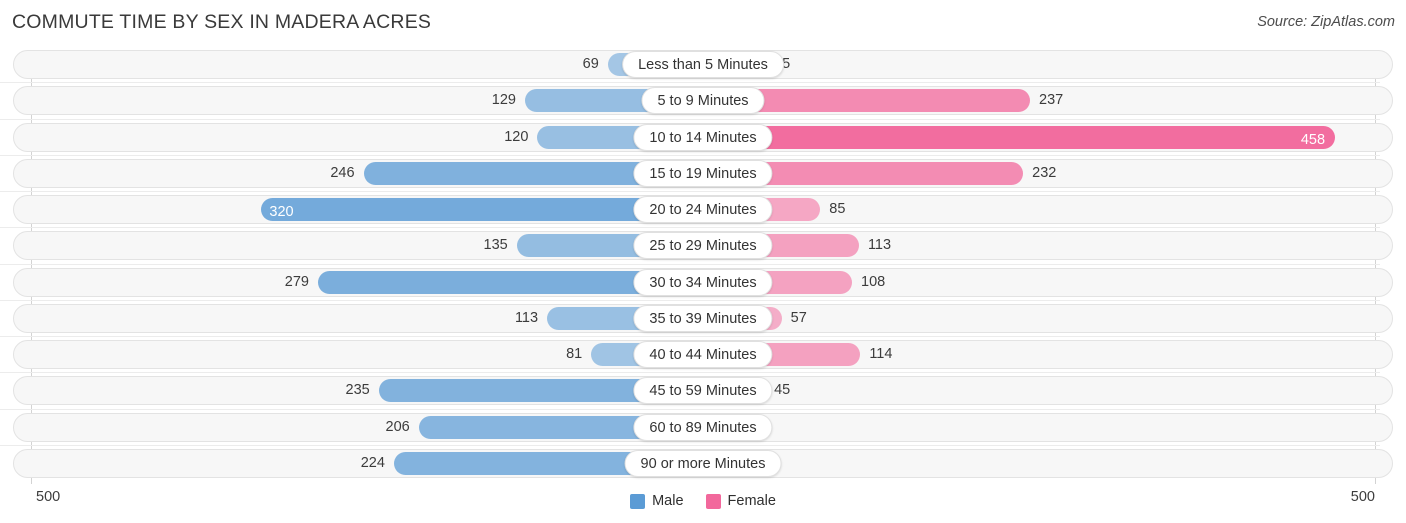  I want to click on legend-item: Male, so click(657, 501).